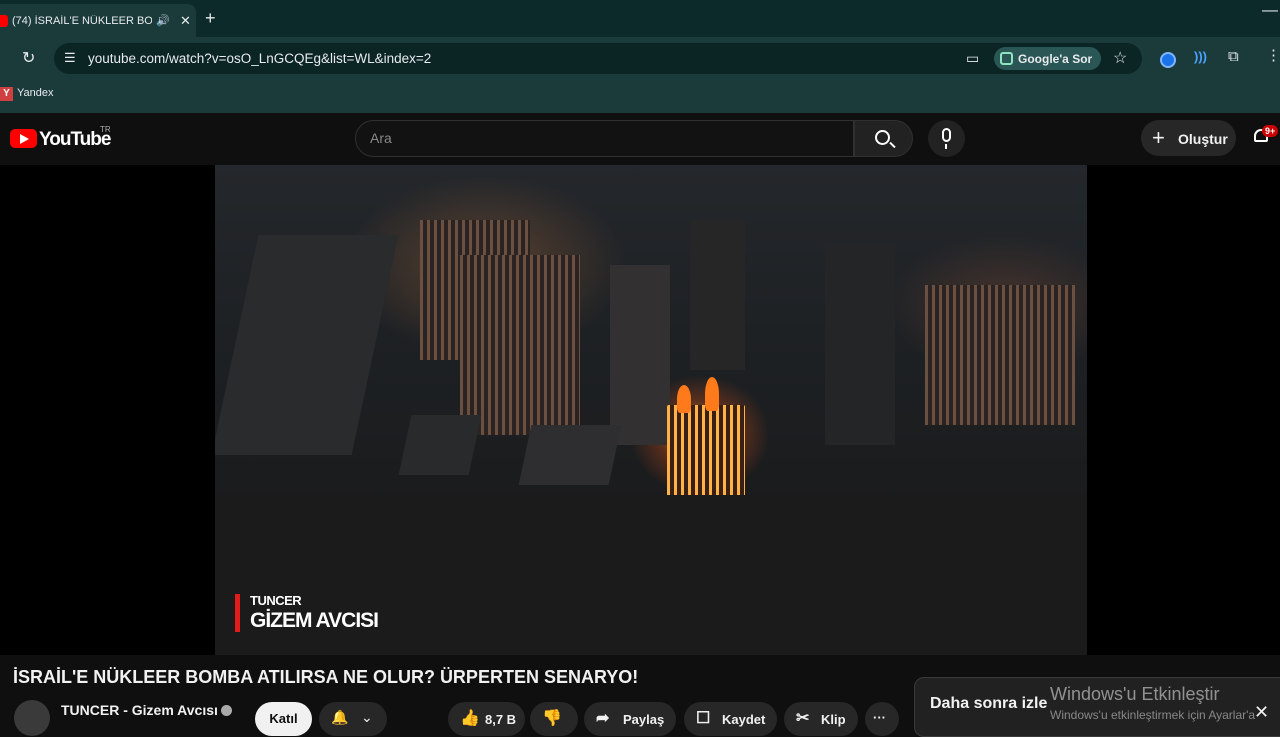 The width and height of the screenshot is (1280, 737). What do you see at coordinates (1233, 56) in the screenshot?
I see `extension-icon: ⧉` at bounding box center [1233, 56].